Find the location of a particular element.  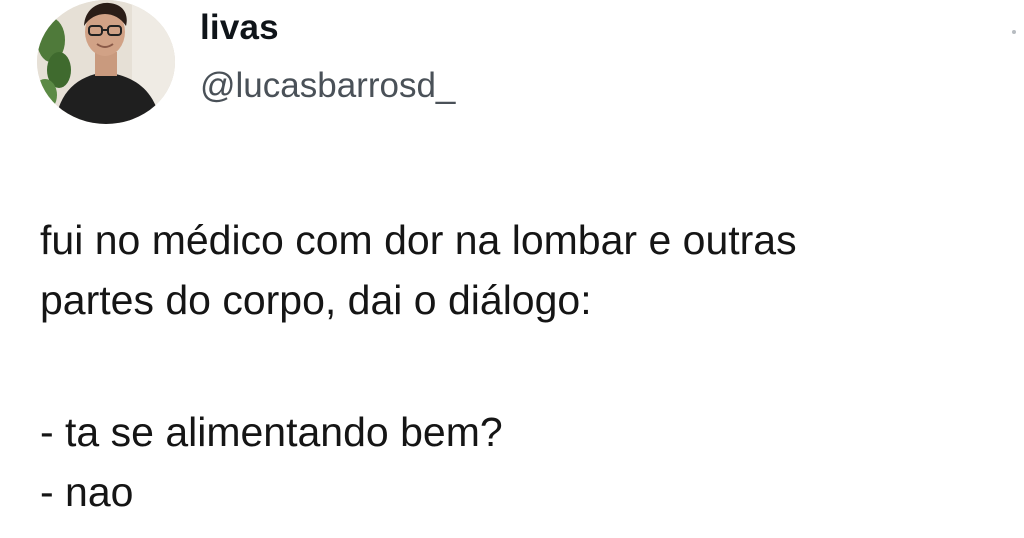

tweet-line: - ta se alimentando bem? is located at coordinates (271, 432).